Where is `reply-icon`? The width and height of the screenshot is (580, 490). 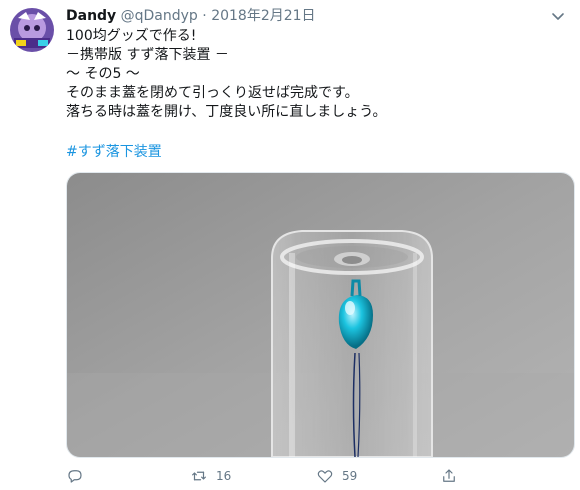
reply-icon is located at coordinates (75, 476).